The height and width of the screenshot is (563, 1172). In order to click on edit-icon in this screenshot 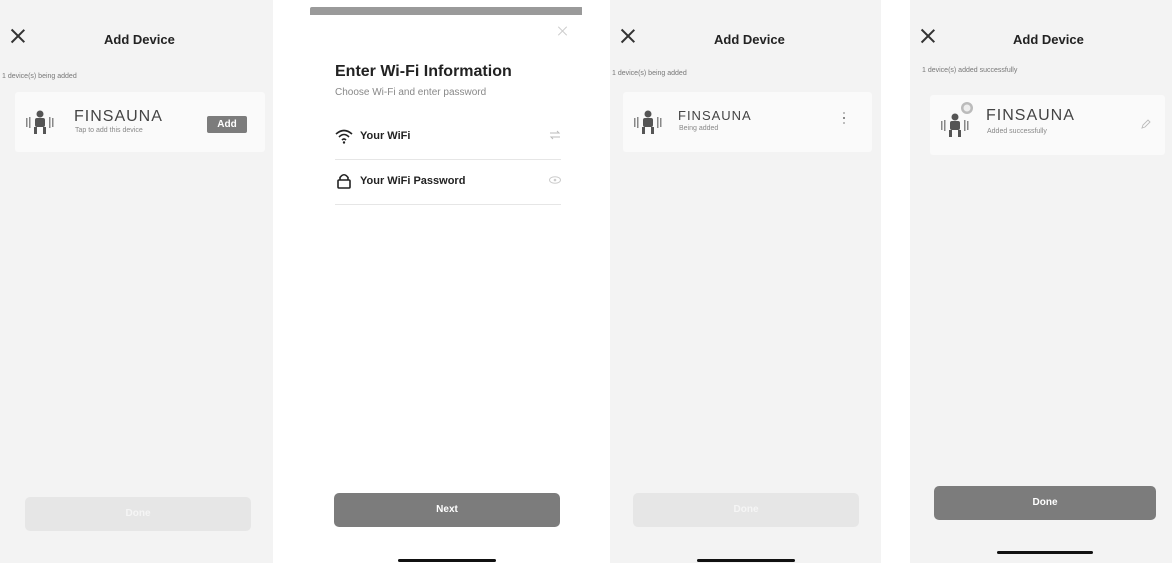, I will do `click(1146, 124)`.